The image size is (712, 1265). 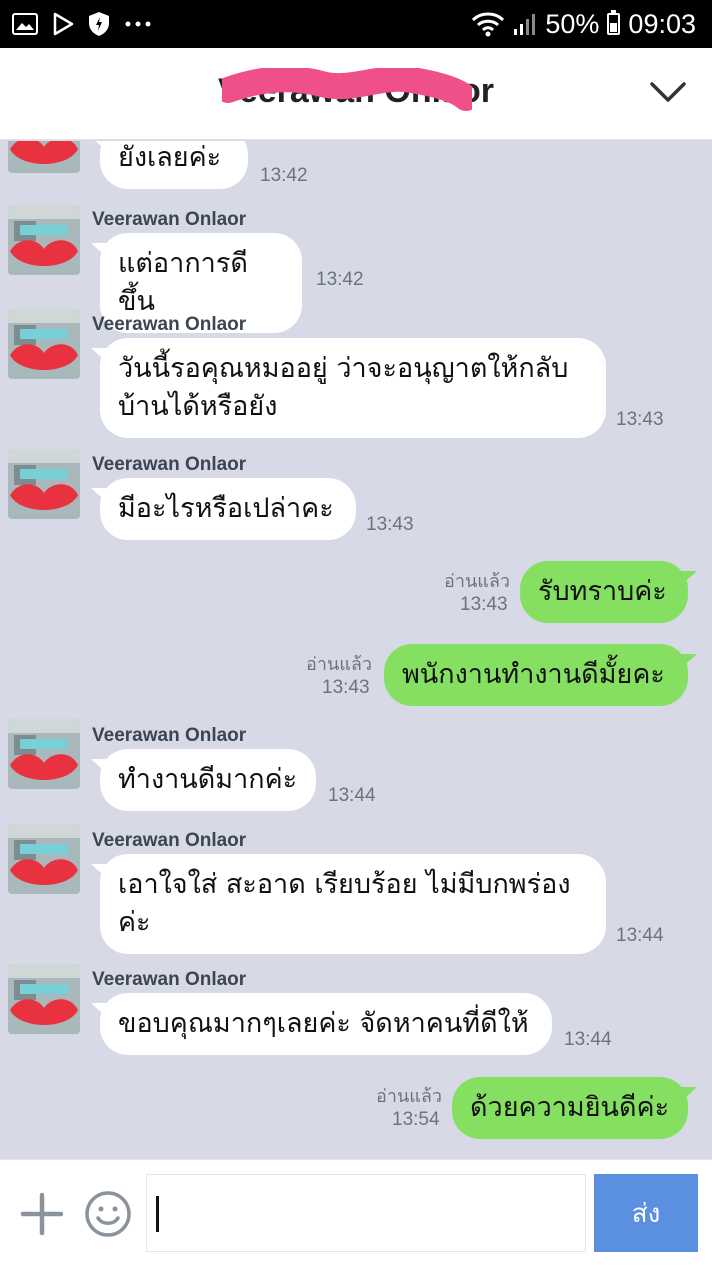 I want to click on message-bubble: รับทราบค่ะ, so click(x=604, y=592).